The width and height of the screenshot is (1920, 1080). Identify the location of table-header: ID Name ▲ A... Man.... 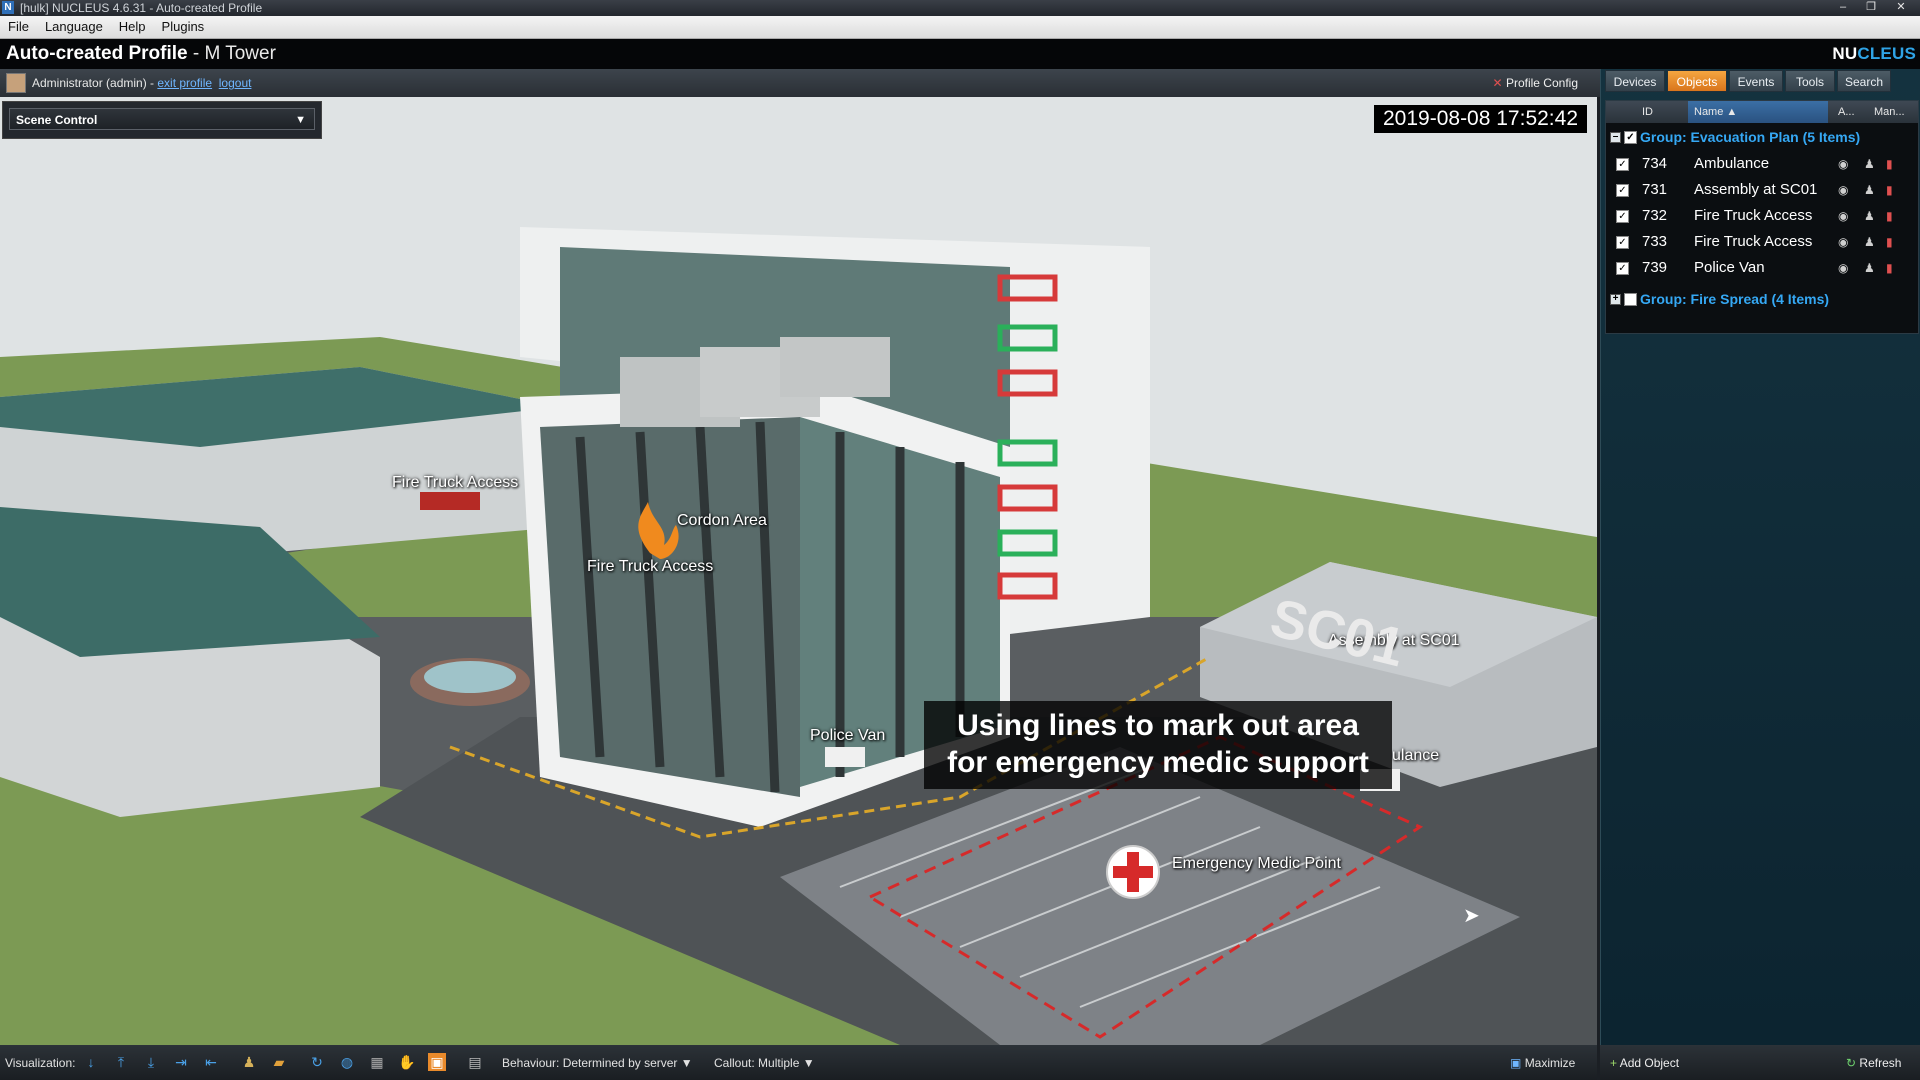
(1762, 112).